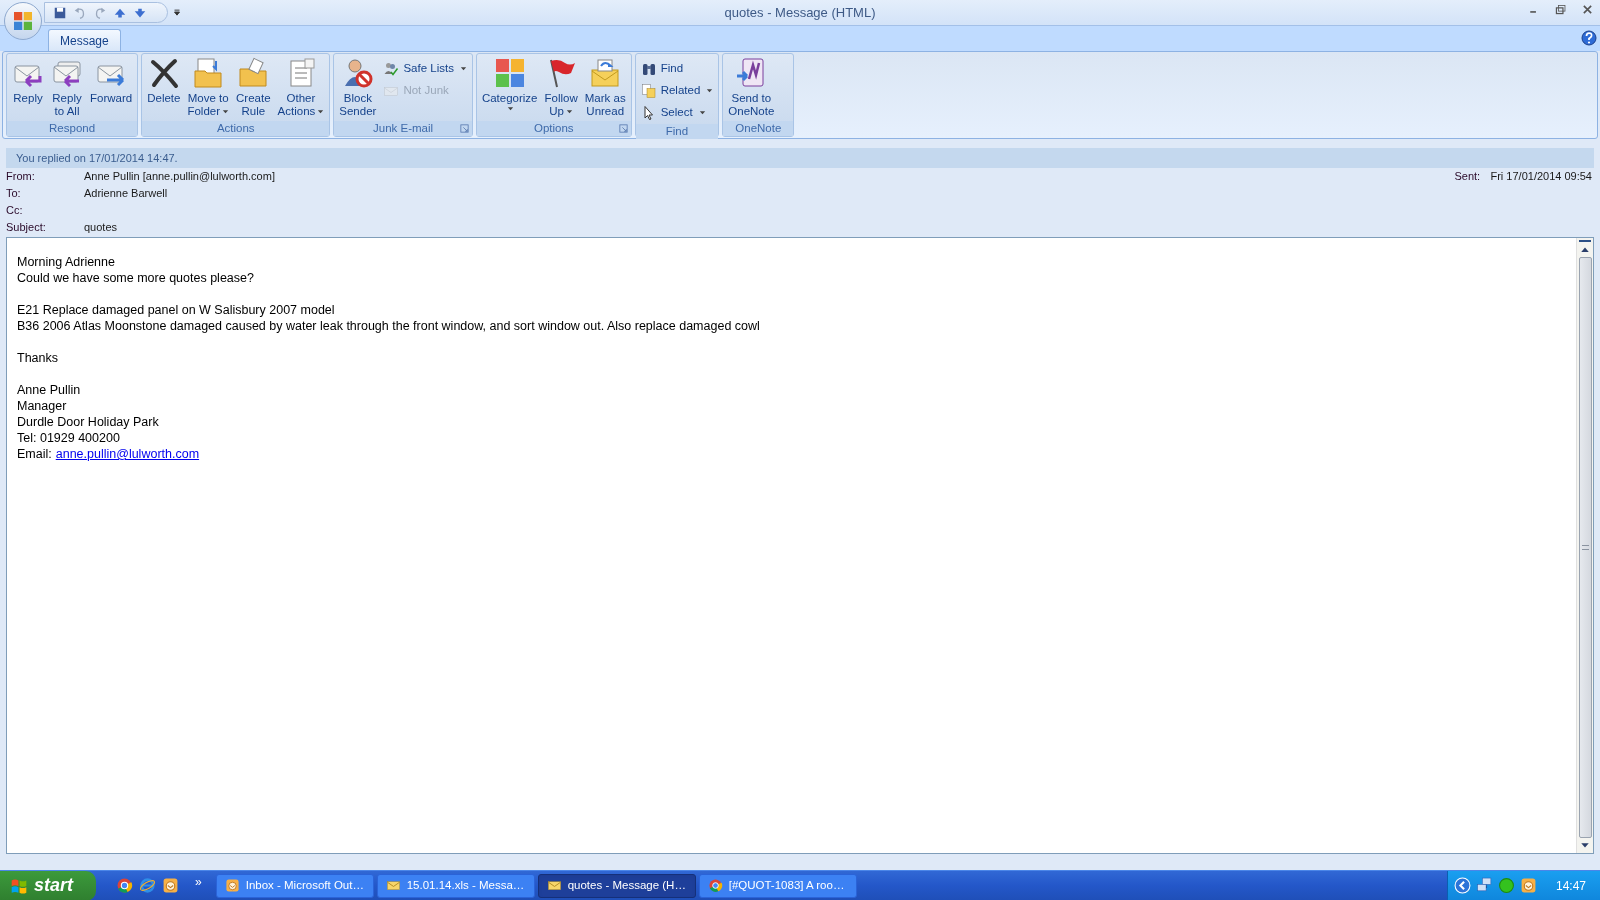 Image resolution: width=1600 pixels, height=900 pixels. Describe the element at coordinates (561, 89) in the screenshot. I see `ribbon-button: Follow Up` at that location.